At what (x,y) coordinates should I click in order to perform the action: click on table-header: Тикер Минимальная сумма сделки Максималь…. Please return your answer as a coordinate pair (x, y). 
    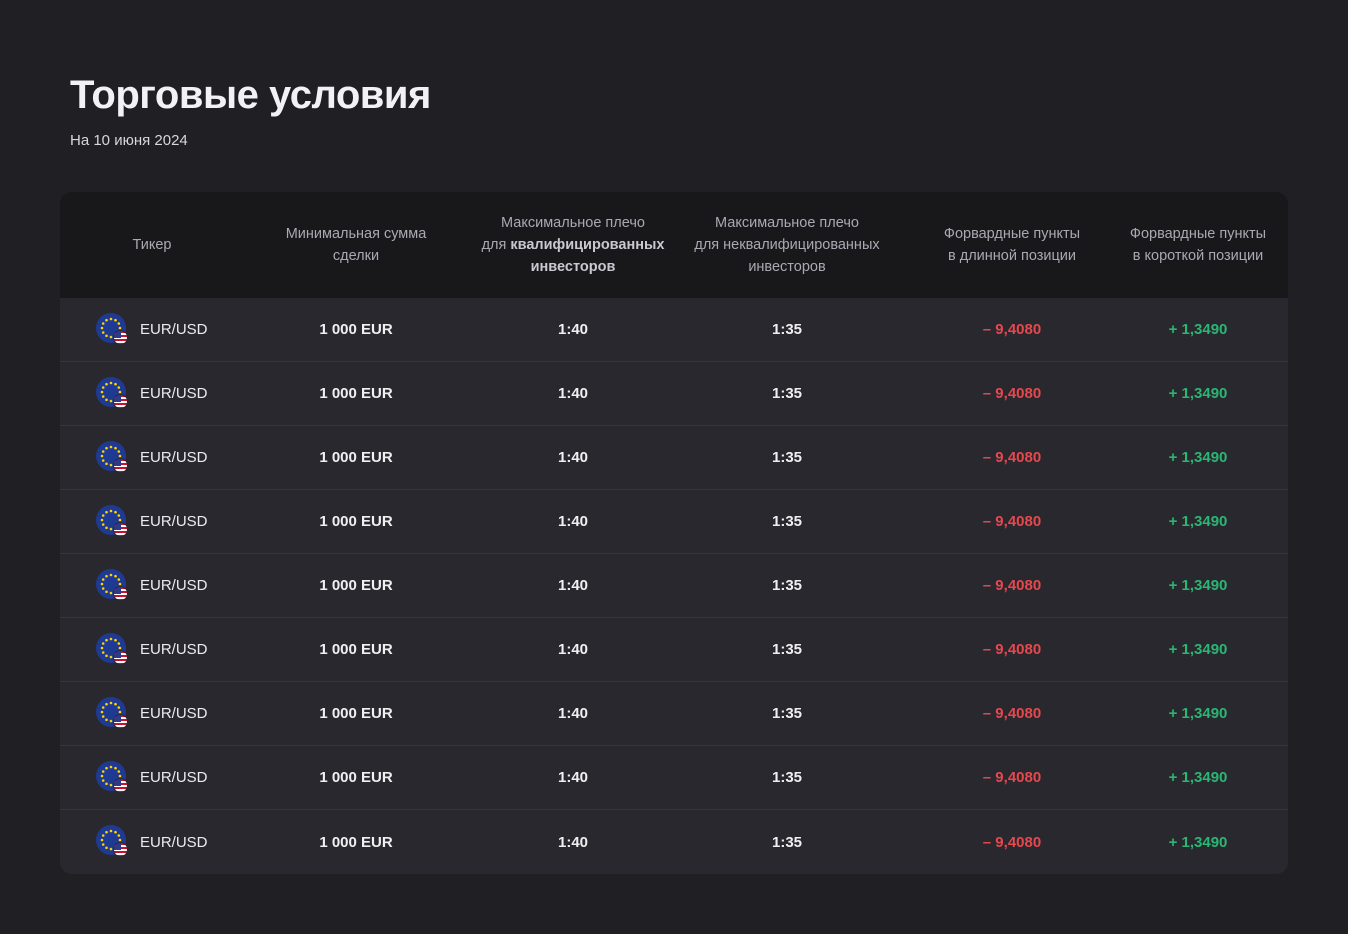
    Looking at the image, I should click on (674, 245).